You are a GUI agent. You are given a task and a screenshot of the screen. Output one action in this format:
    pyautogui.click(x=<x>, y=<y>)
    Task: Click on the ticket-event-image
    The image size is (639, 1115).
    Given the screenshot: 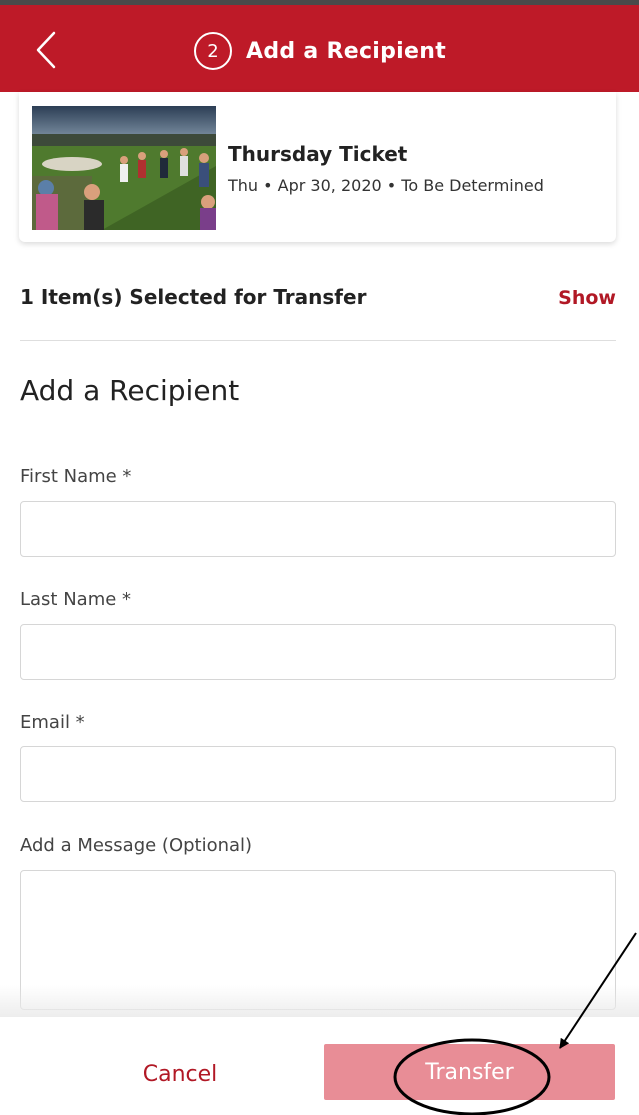 What is the action you would take?
    pyautogui.click(x=124, y=168)
    